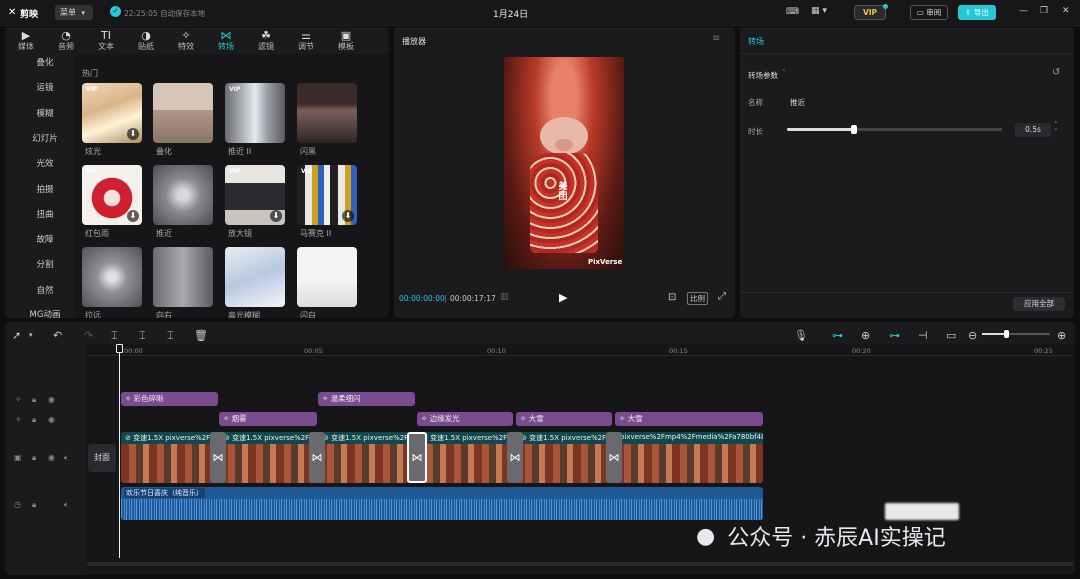 The height and width of the screenshot is (579, 1080). What do you see at coordinates (88, 335) in the screenshot?
I see `redo-icon: ↷` at bounding box center [88, 335].